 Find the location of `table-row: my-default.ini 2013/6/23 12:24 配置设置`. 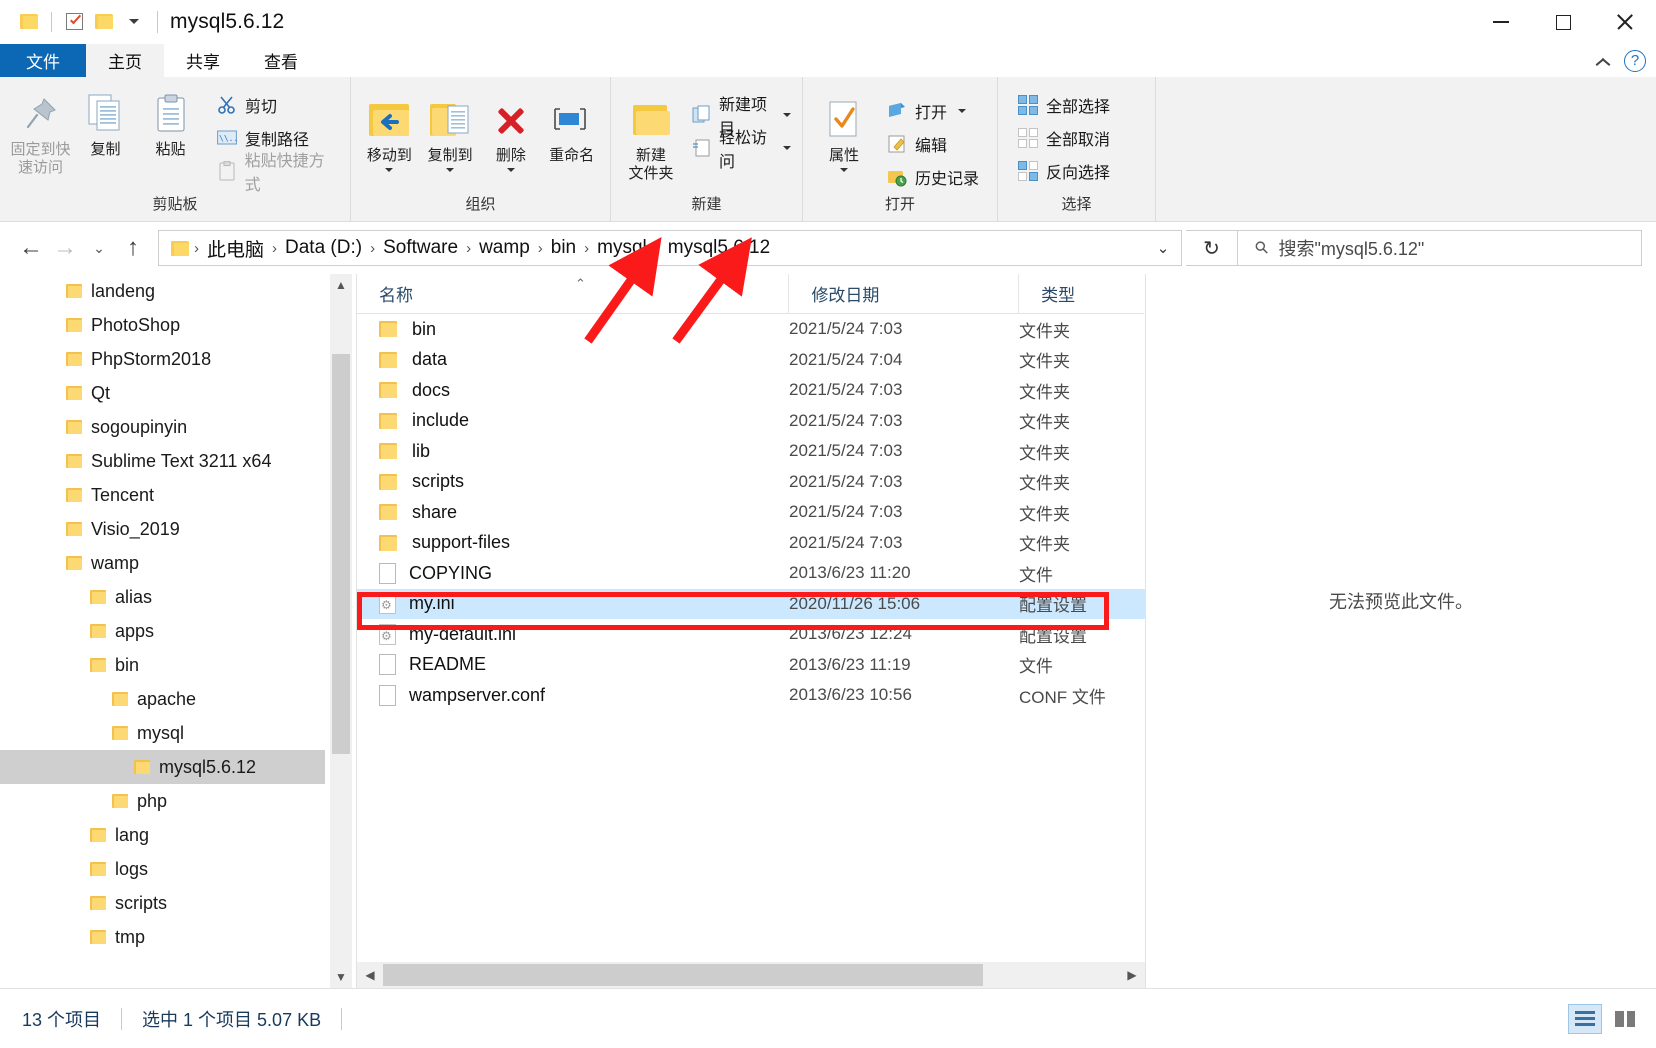

table-row: my-default.ini 2013/6/23 12:24 配置设置 is located at coordinates (751, 634).